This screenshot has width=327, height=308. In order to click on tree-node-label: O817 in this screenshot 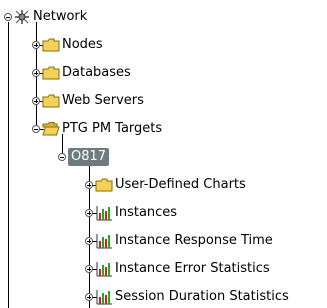, I will do `click(89, 157)`.